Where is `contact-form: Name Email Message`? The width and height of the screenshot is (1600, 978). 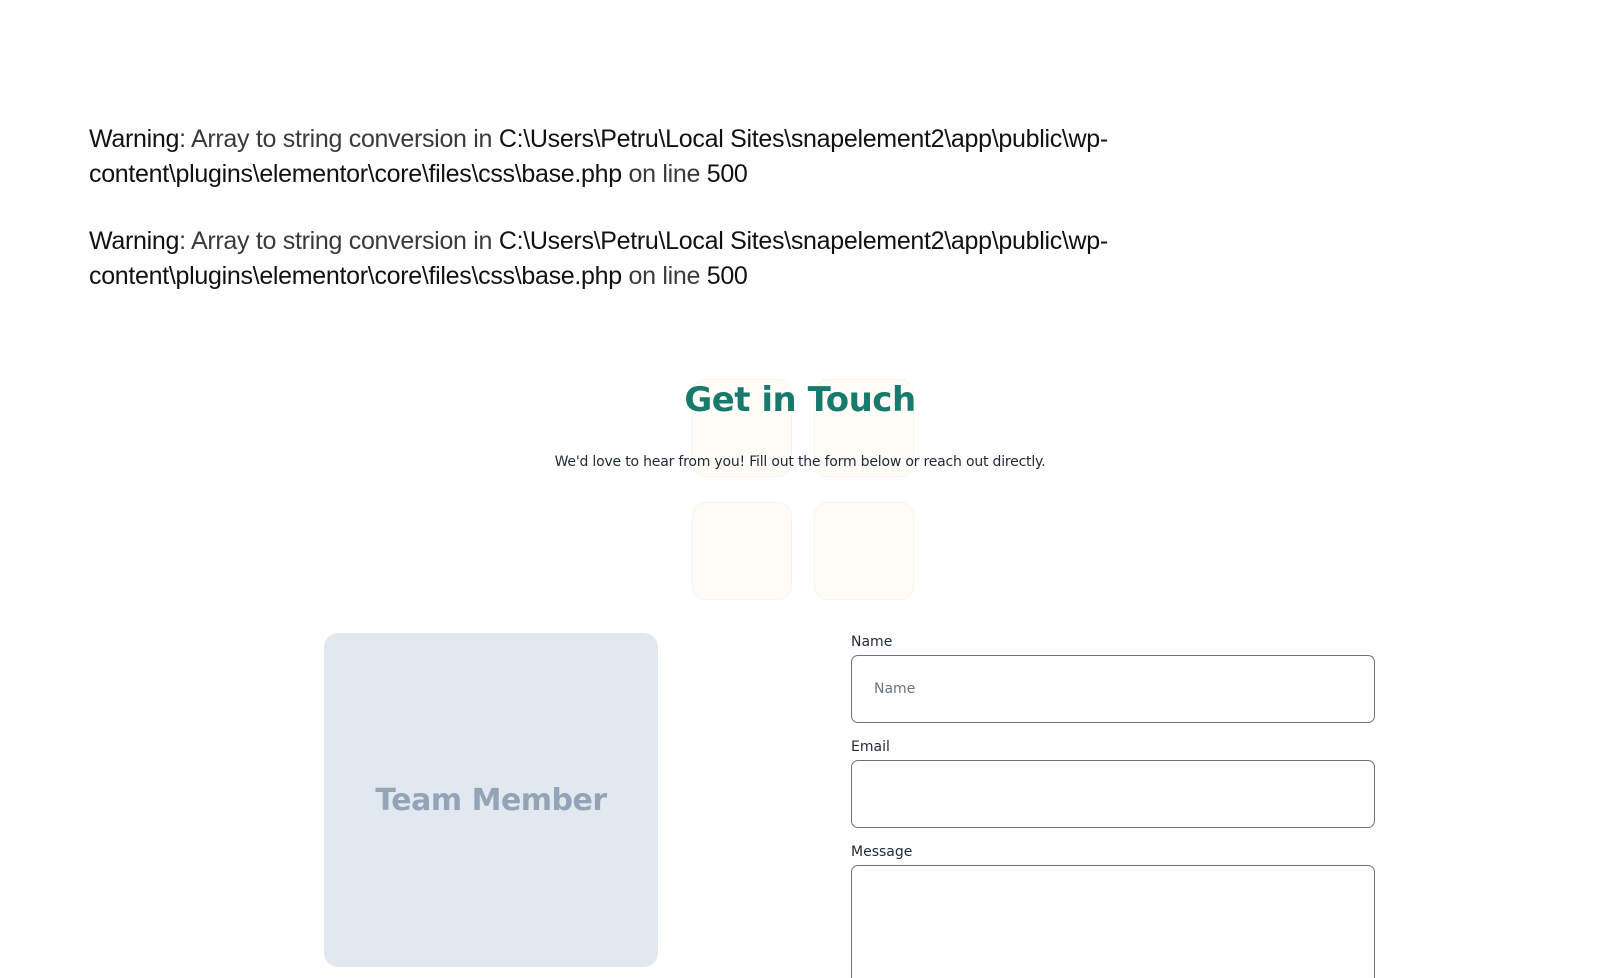 contact-form: Name Email Message is located at coordinates (1113, 805).